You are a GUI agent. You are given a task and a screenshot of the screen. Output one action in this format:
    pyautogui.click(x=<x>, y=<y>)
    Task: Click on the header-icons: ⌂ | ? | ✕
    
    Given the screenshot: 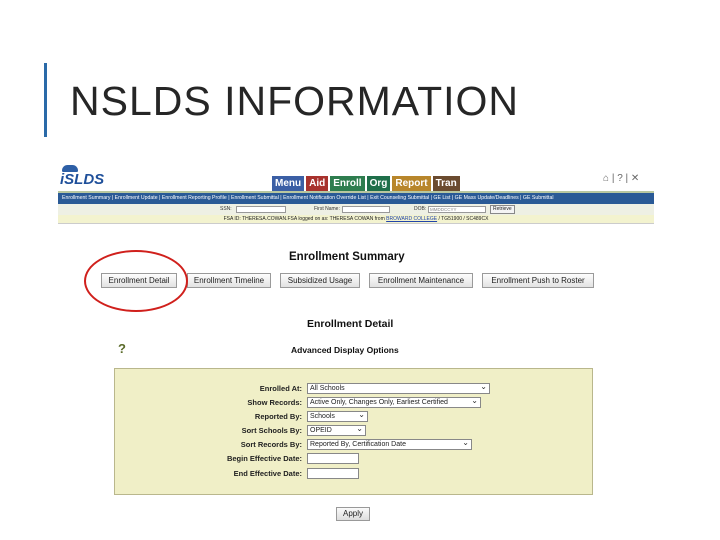 What is the action you would take?
    pyautogui.click(x=621, y=178)
    